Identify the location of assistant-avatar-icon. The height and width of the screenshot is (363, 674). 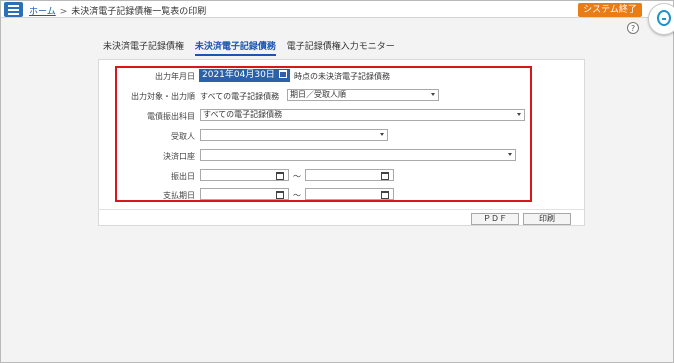
(661, 19).